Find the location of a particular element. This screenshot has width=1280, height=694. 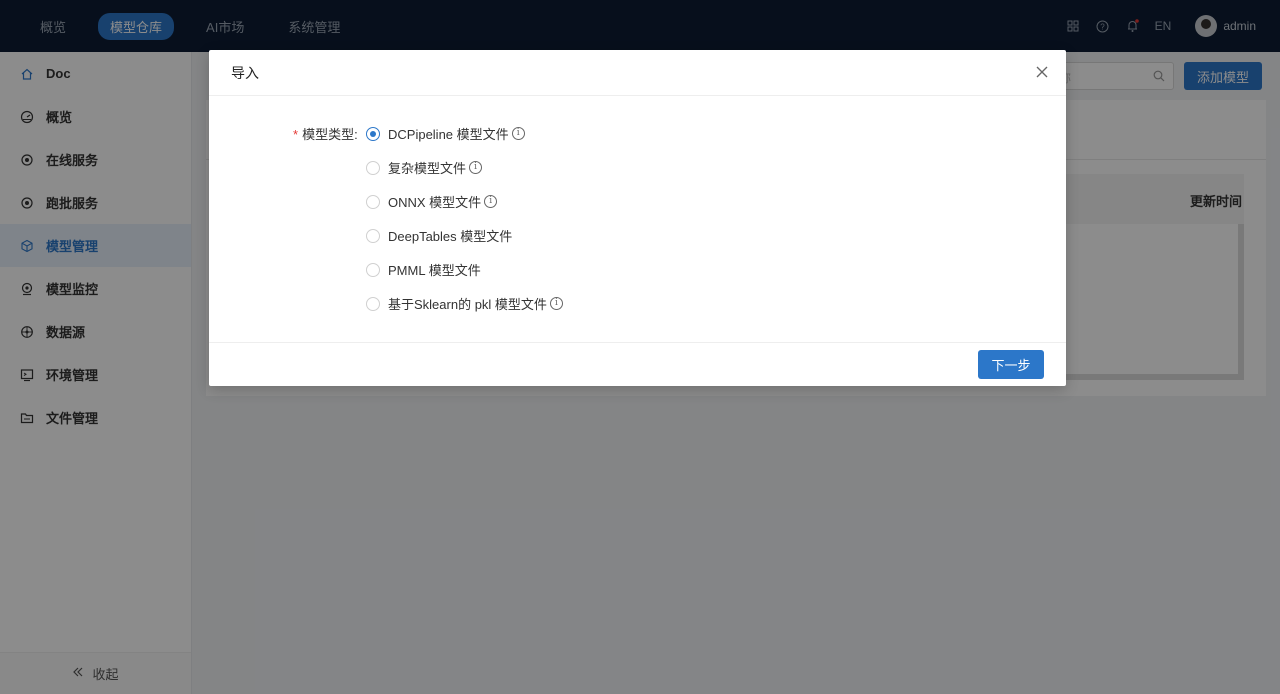

next-step-button: 下一步 is located at coordinates (1011, 364).